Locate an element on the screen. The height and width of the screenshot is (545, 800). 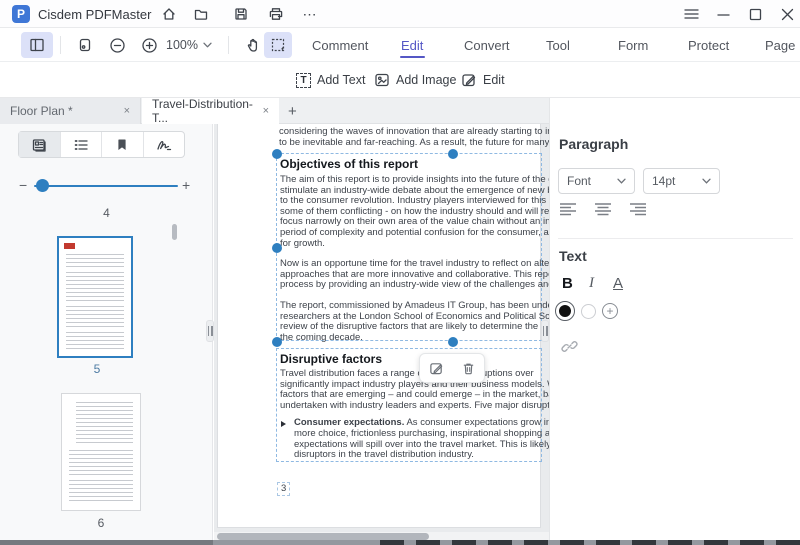
add-text-button: T Add Text is located at coordinates (330, 80).